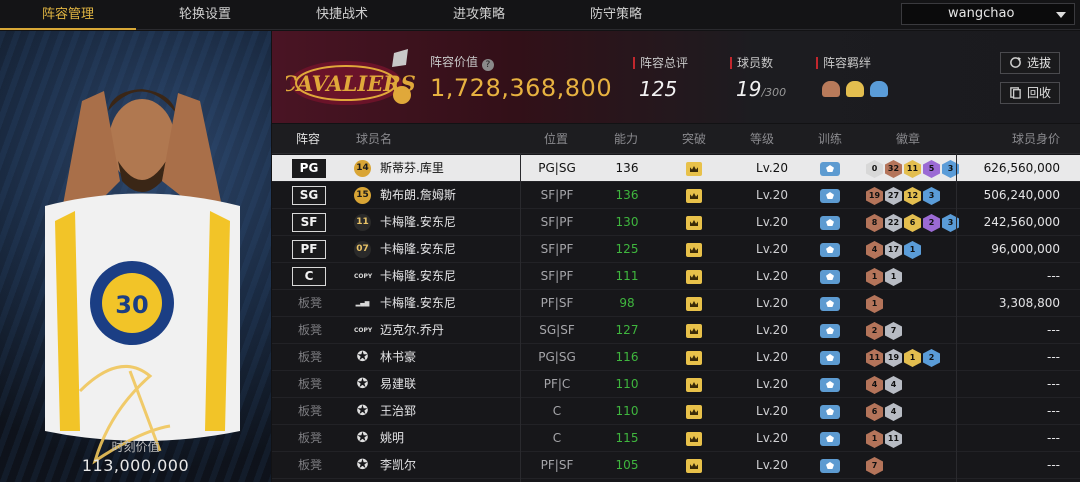  I want to click on bond-bronze-icon, so click(831, 89).